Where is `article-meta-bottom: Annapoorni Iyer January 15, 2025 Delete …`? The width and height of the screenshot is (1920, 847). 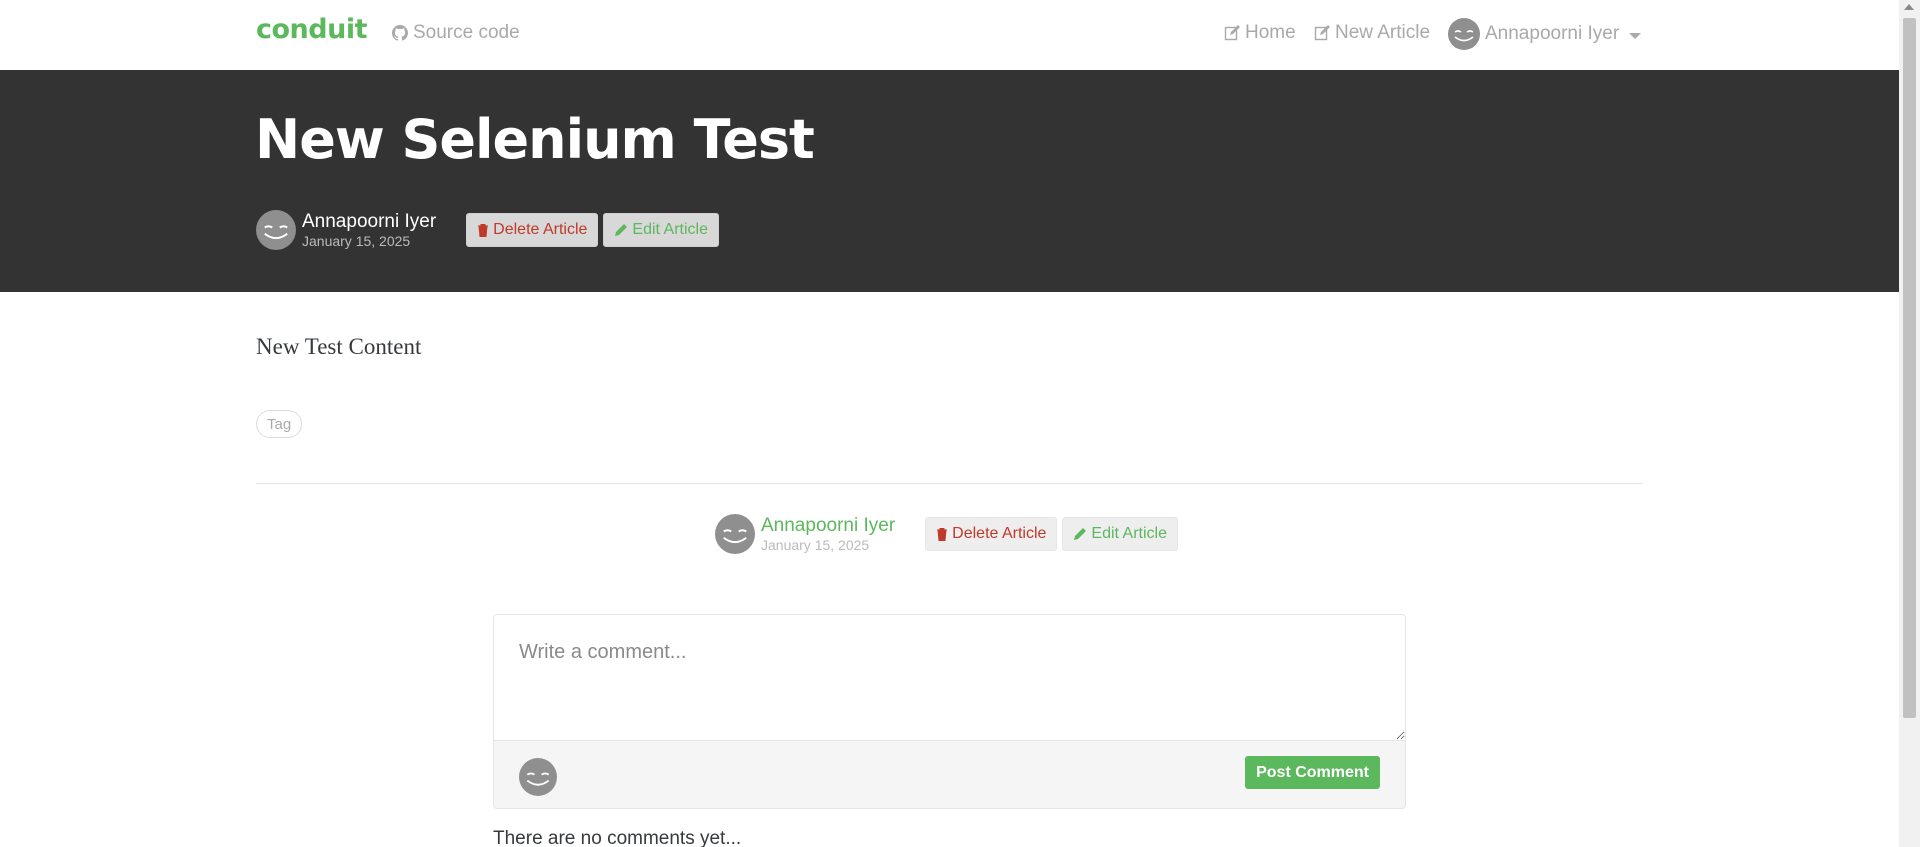
article-meta-bottom: Annapoorni Iyer January 15, 2025 Delete … is located at coordinates (947, 534).